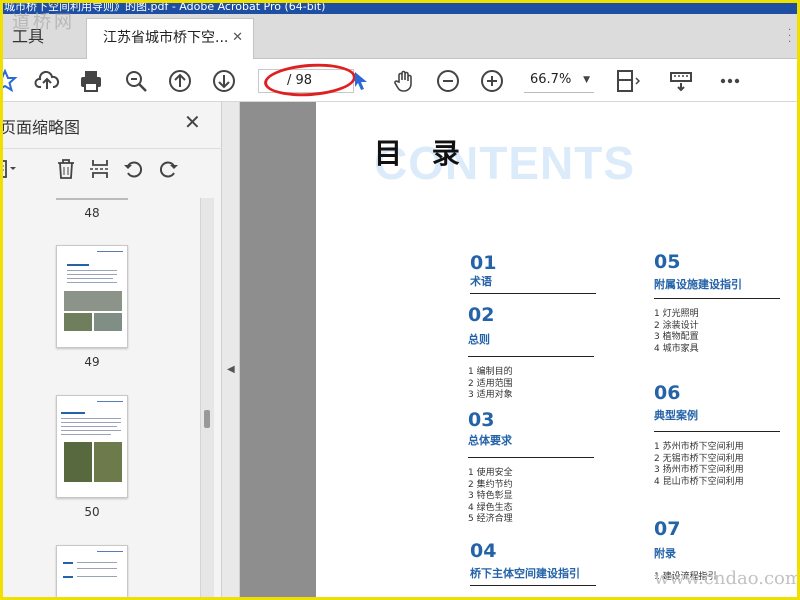 The width and height of the screenshot is (800, 600). Describe the element at coordinates (717, 483) in the screenshot. I see `toc-item: 4 昆山市桥下空间利用` at that location.